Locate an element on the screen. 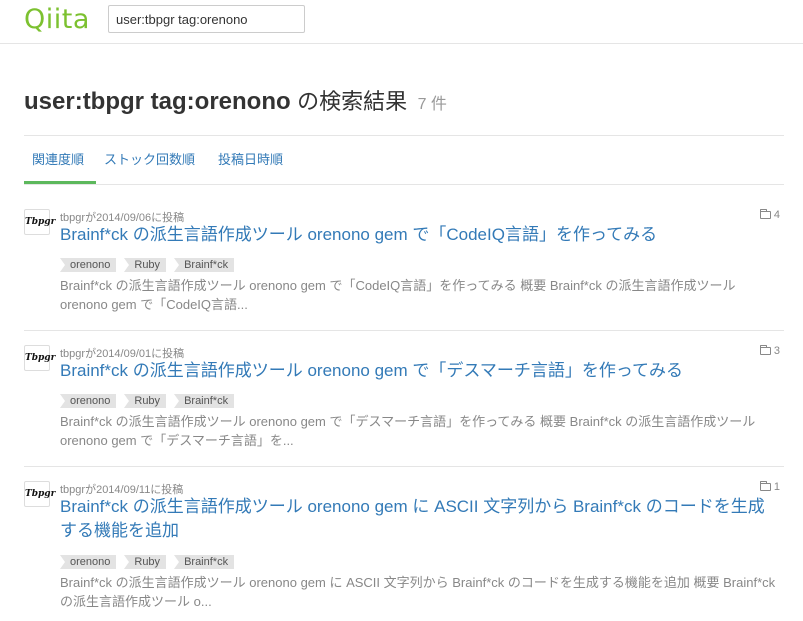 The image size is (803, 621). page-title: user:tbpgr tag:orenono の検索結果 7 件 is located at coordinates (235, 100).